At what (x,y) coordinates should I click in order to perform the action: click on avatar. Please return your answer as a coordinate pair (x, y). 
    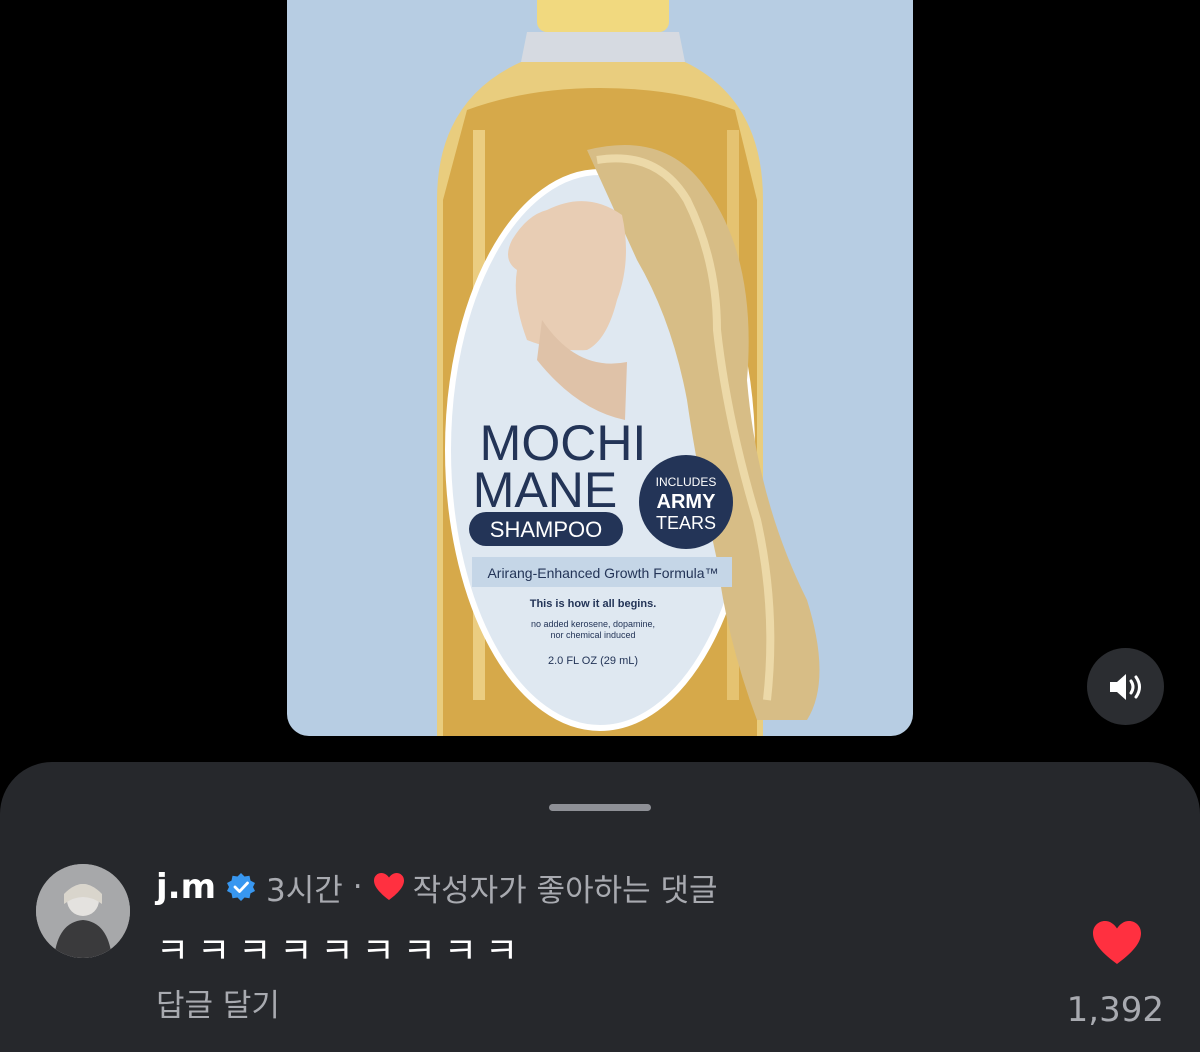
    Looking at the image, I should click on (83, 911).